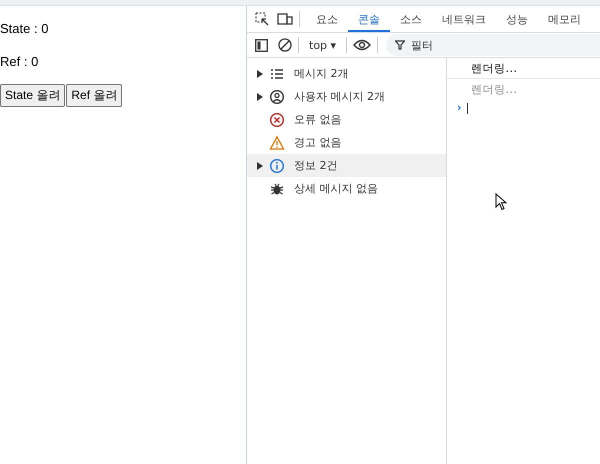  Describe the element at coordinates (277, 142) in the screenshot. I see `warning-icon` at that location.